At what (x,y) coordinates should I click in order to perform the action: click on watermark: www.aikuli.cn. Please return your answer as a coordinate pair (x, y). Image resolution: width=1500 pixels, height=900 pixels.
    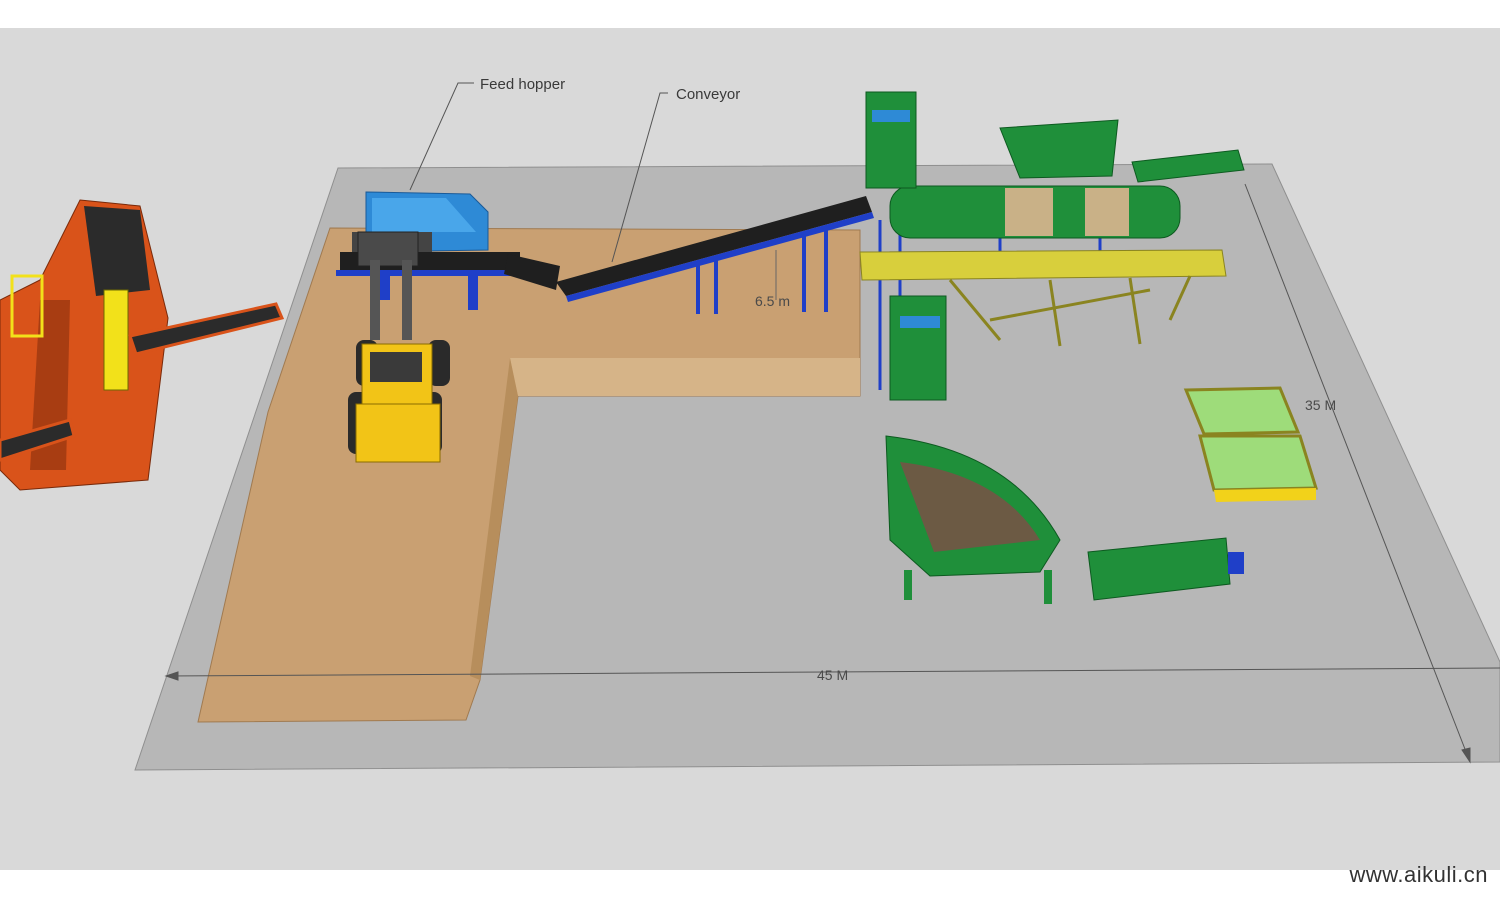
    Looking at the image, I should click on (1418, 874).